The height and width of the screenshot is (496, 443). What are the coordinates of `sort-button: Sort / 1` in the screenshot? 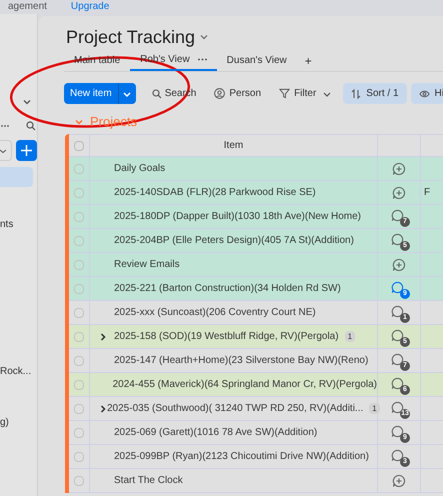 It's located at (375, 93).